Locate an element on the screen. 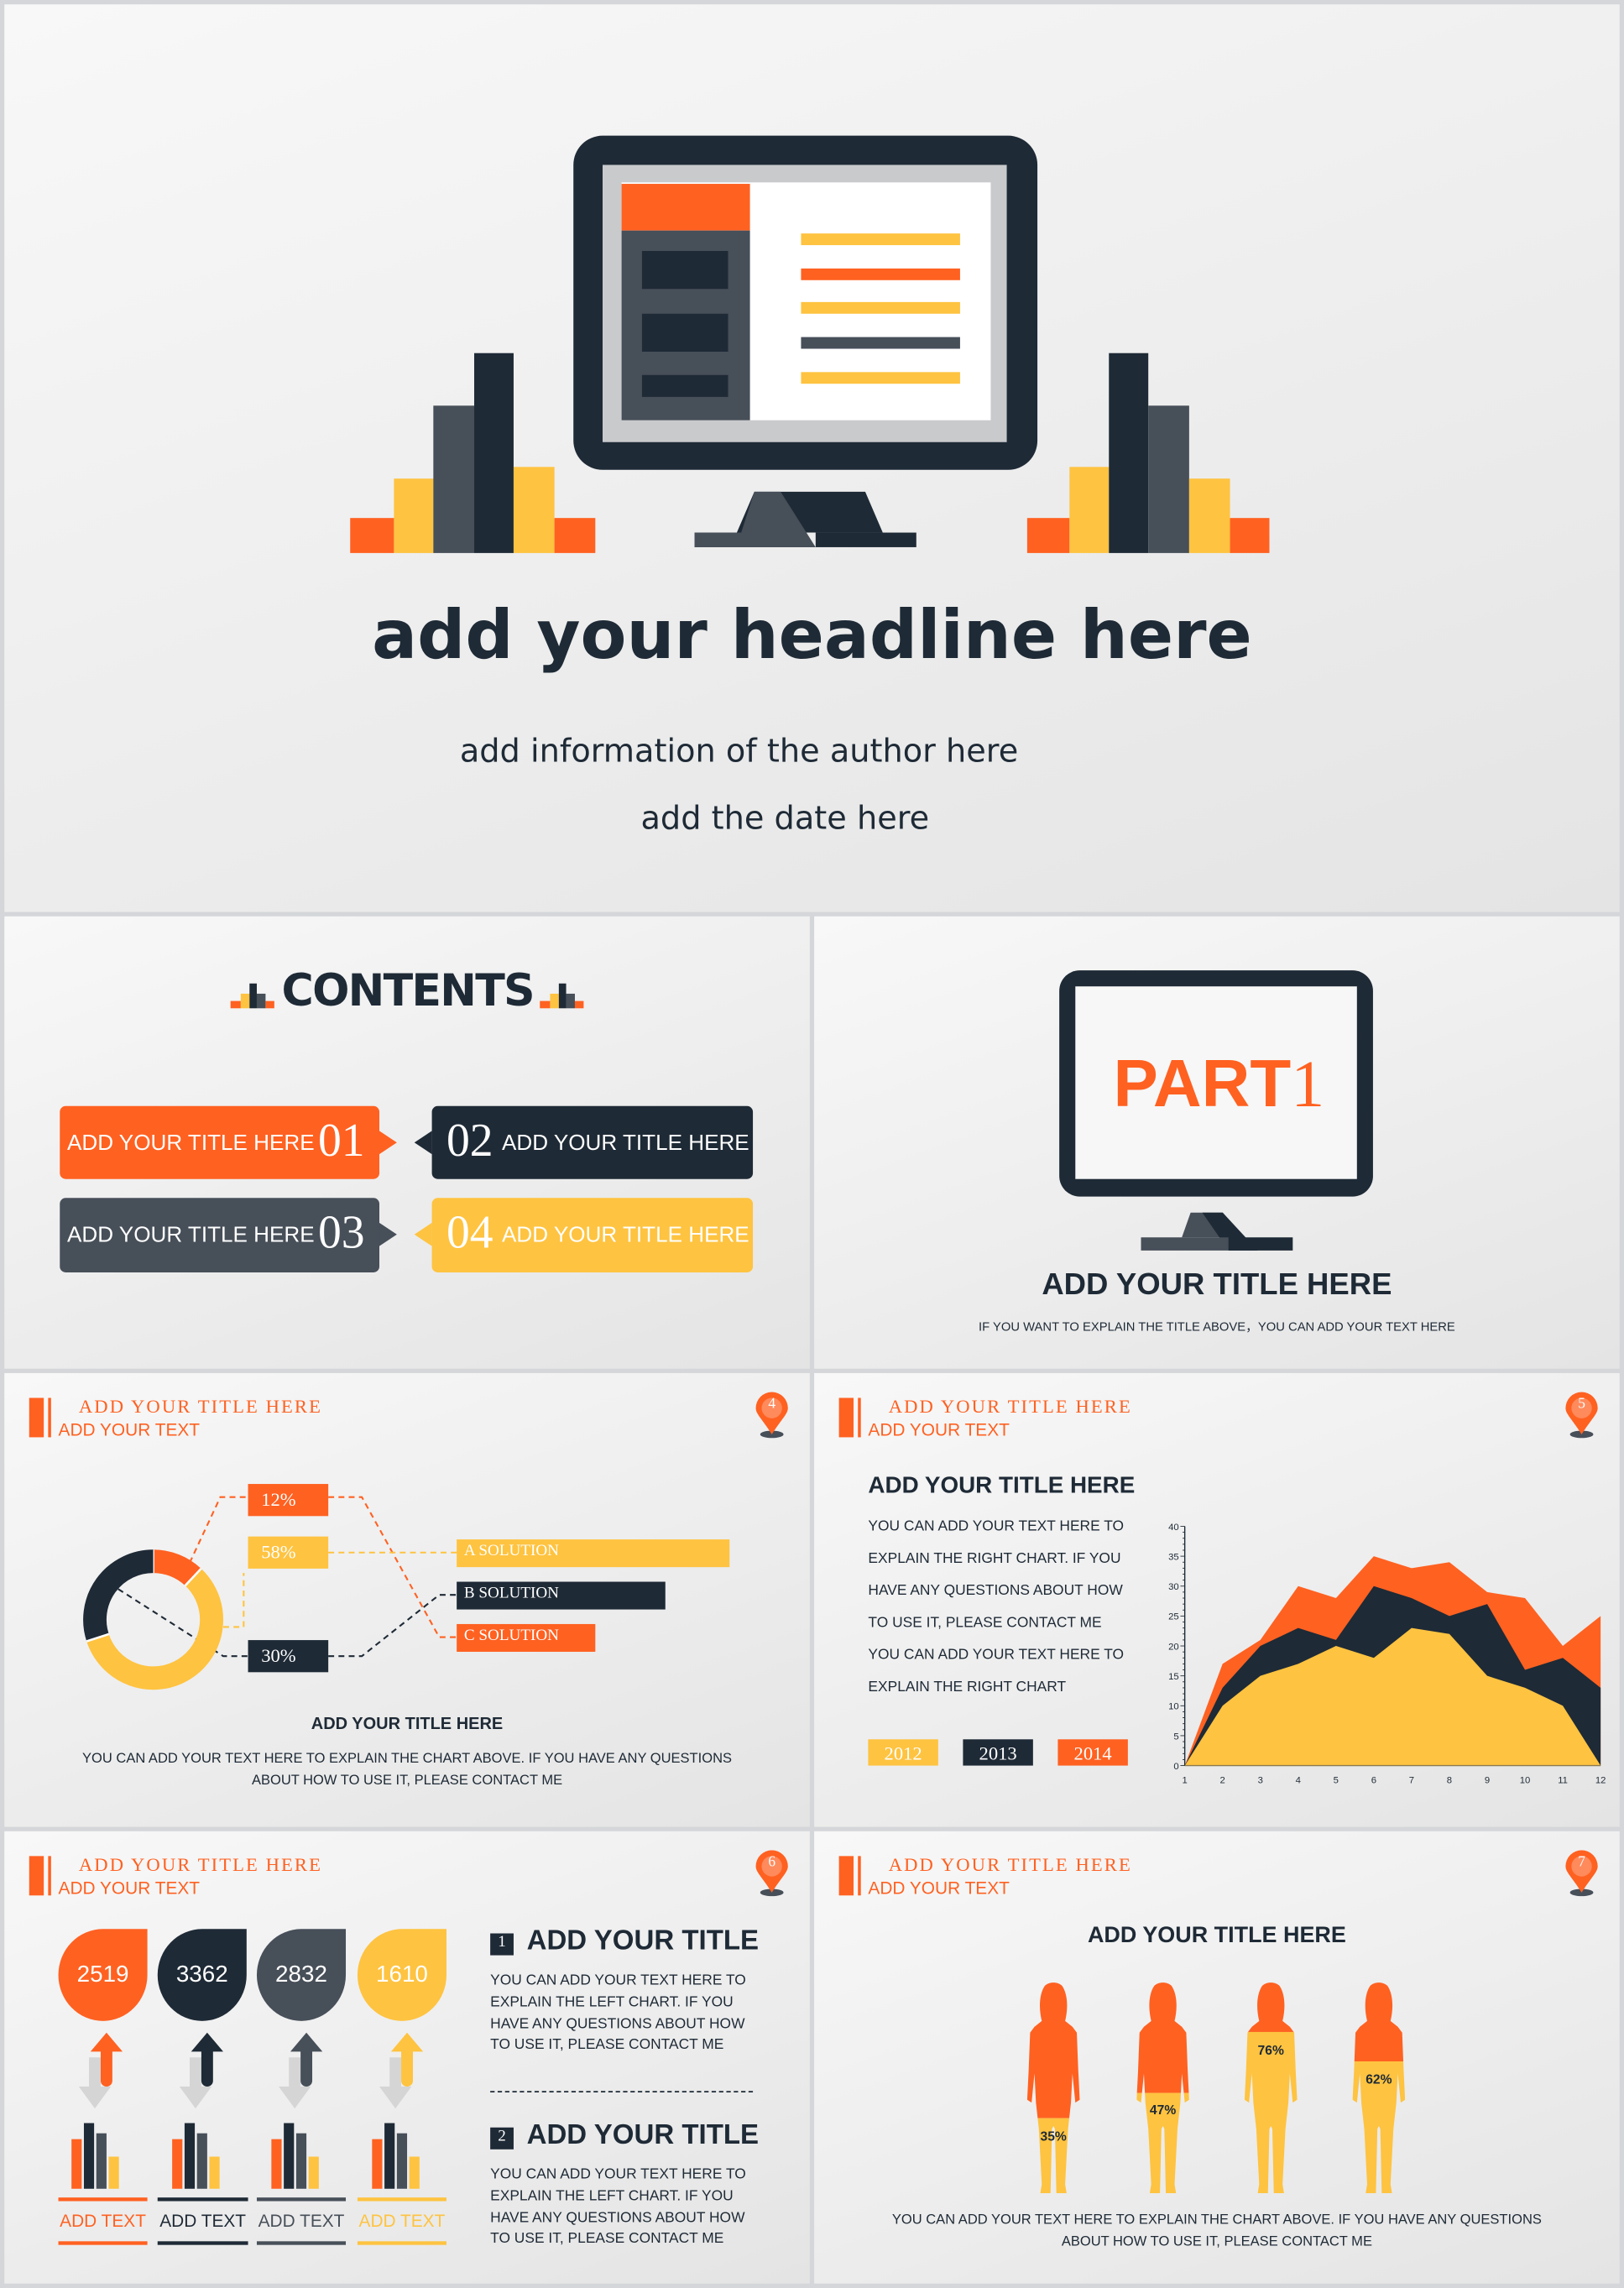  contents-item-02: 02 ADD YOUR TITLE HERE is located at coordinates (592, 1142).